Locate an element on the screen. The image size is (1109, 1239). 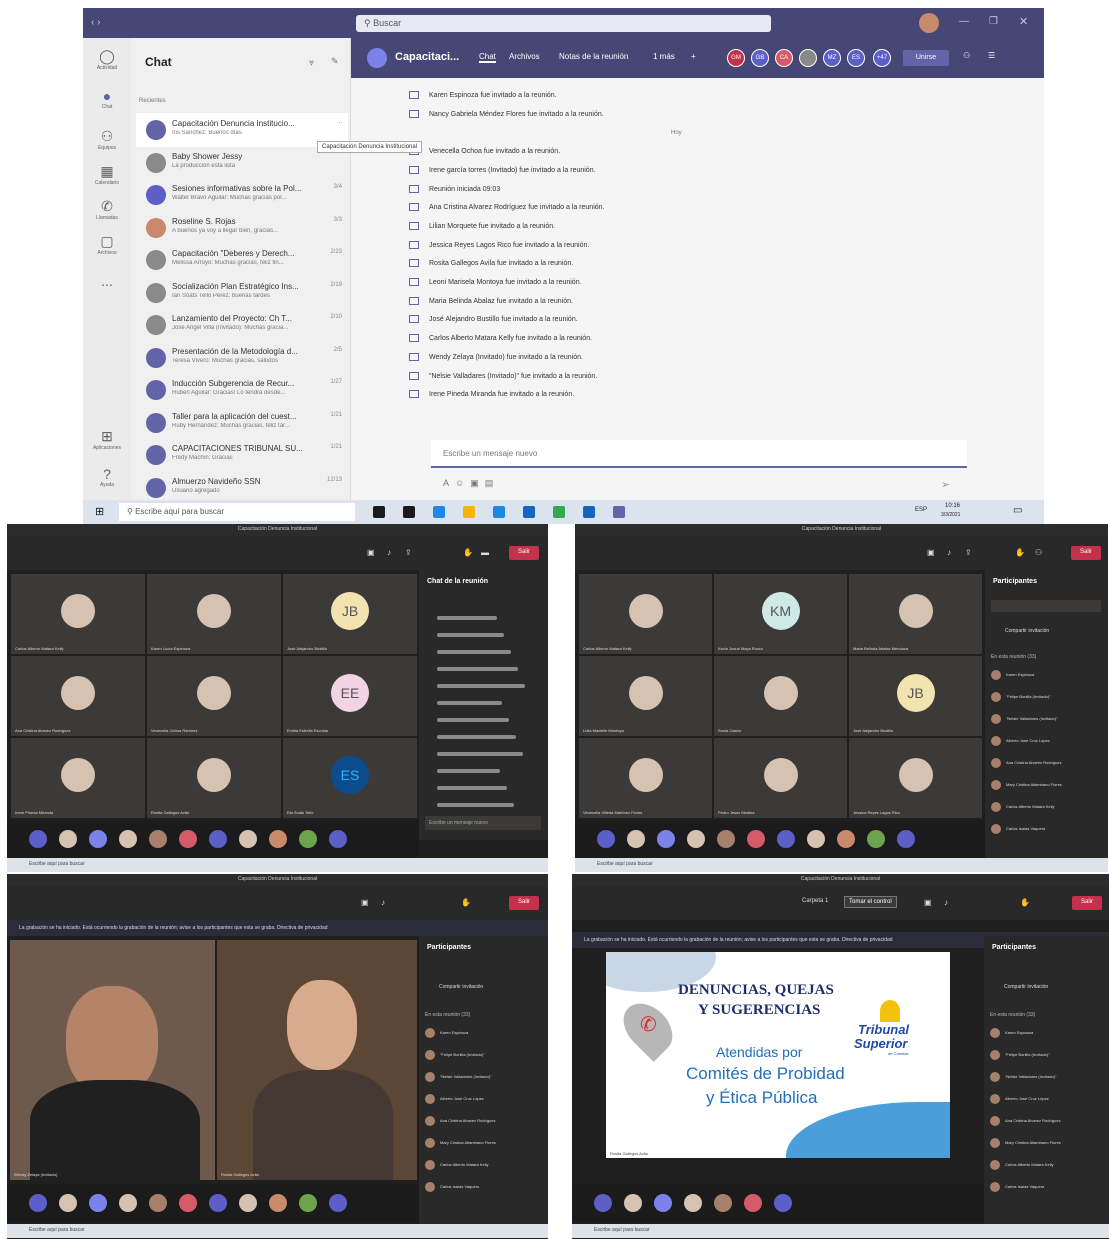
rail-apps: ⊞ Aplicaciones is located at coordinates (107, 447).